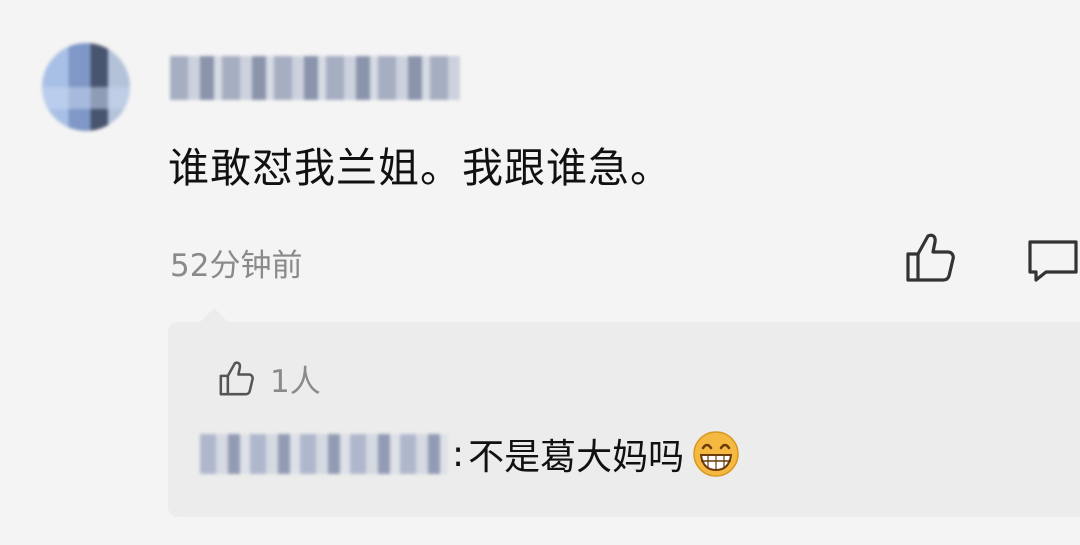  I want to click on comment-timestamp: 52分钟前, so click(236, 266).